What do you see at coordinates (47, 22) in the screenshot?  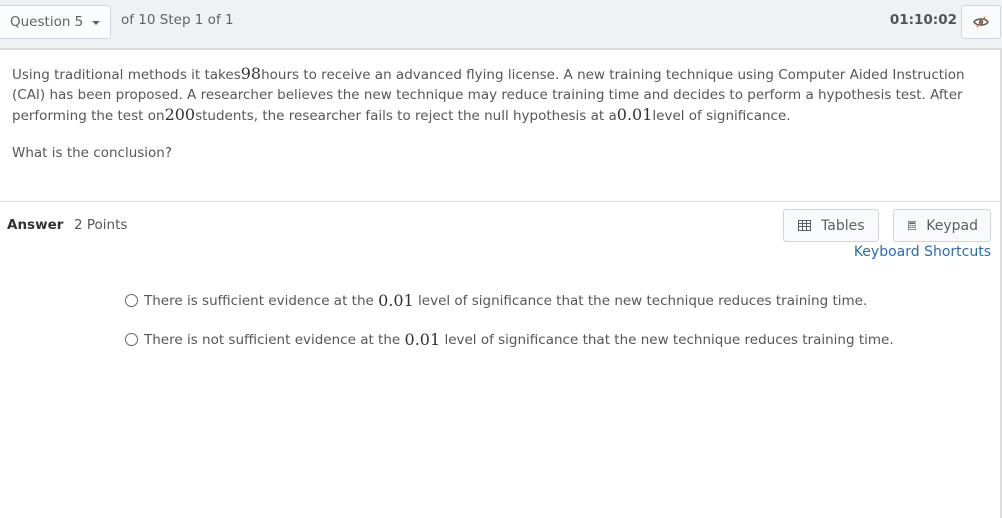 I see `question-select-label: Question 5` at bounding box center [47, 22].